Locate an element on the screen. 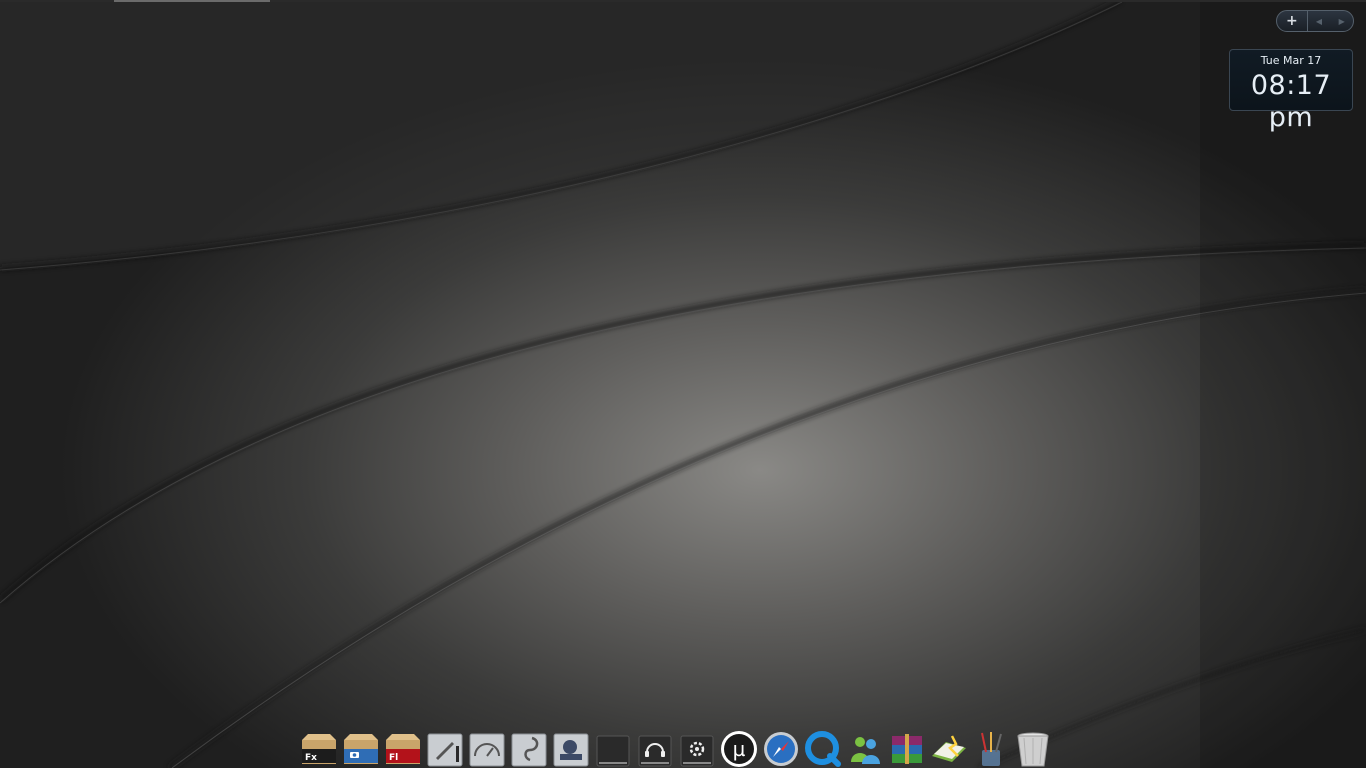 This screenshot has height=768, width=1366. dock-item-gear-drive is located at coordinates (697, 748).